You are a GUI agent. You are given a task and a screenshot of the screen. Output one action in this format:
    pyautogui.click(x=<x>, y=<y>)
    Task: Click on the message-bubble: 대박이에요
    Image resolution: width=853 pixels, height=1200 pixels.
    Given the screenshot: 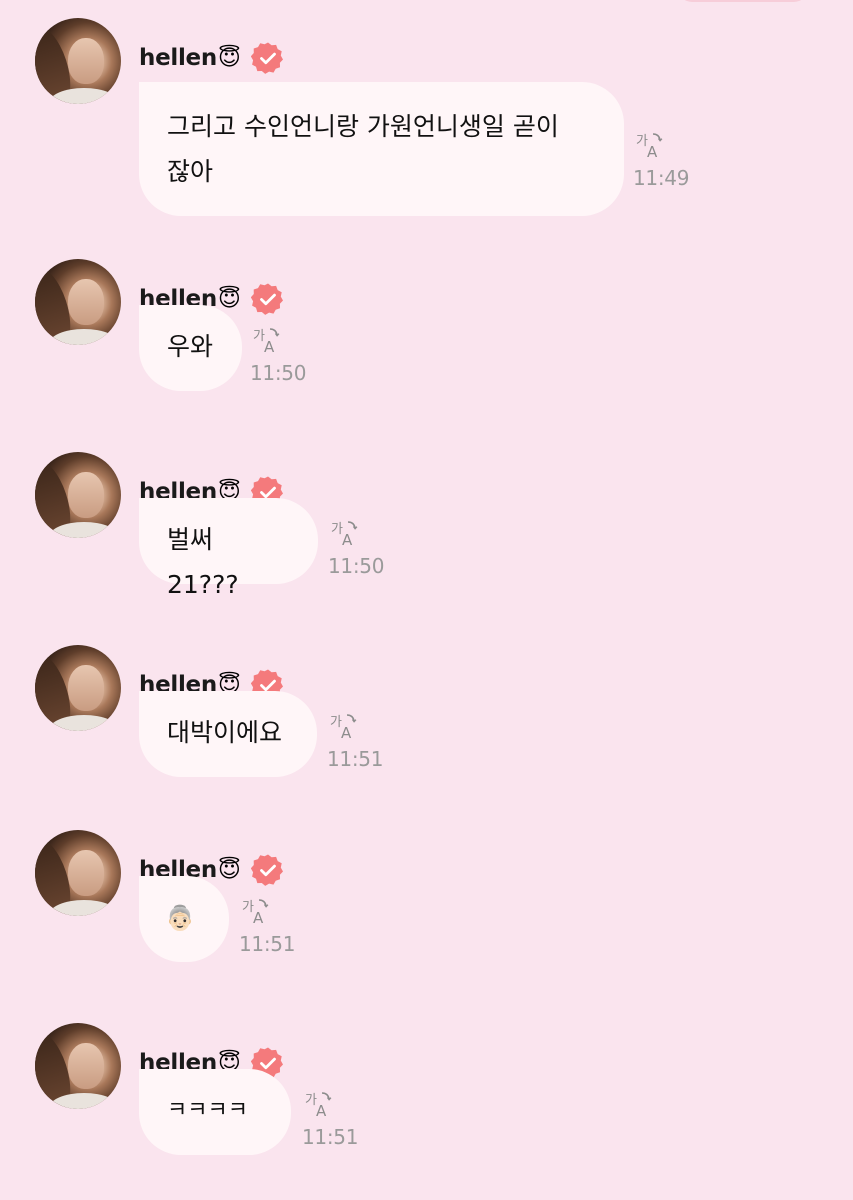 What is the action you would take?
    pyautogui.click(x=228, y=734)
    